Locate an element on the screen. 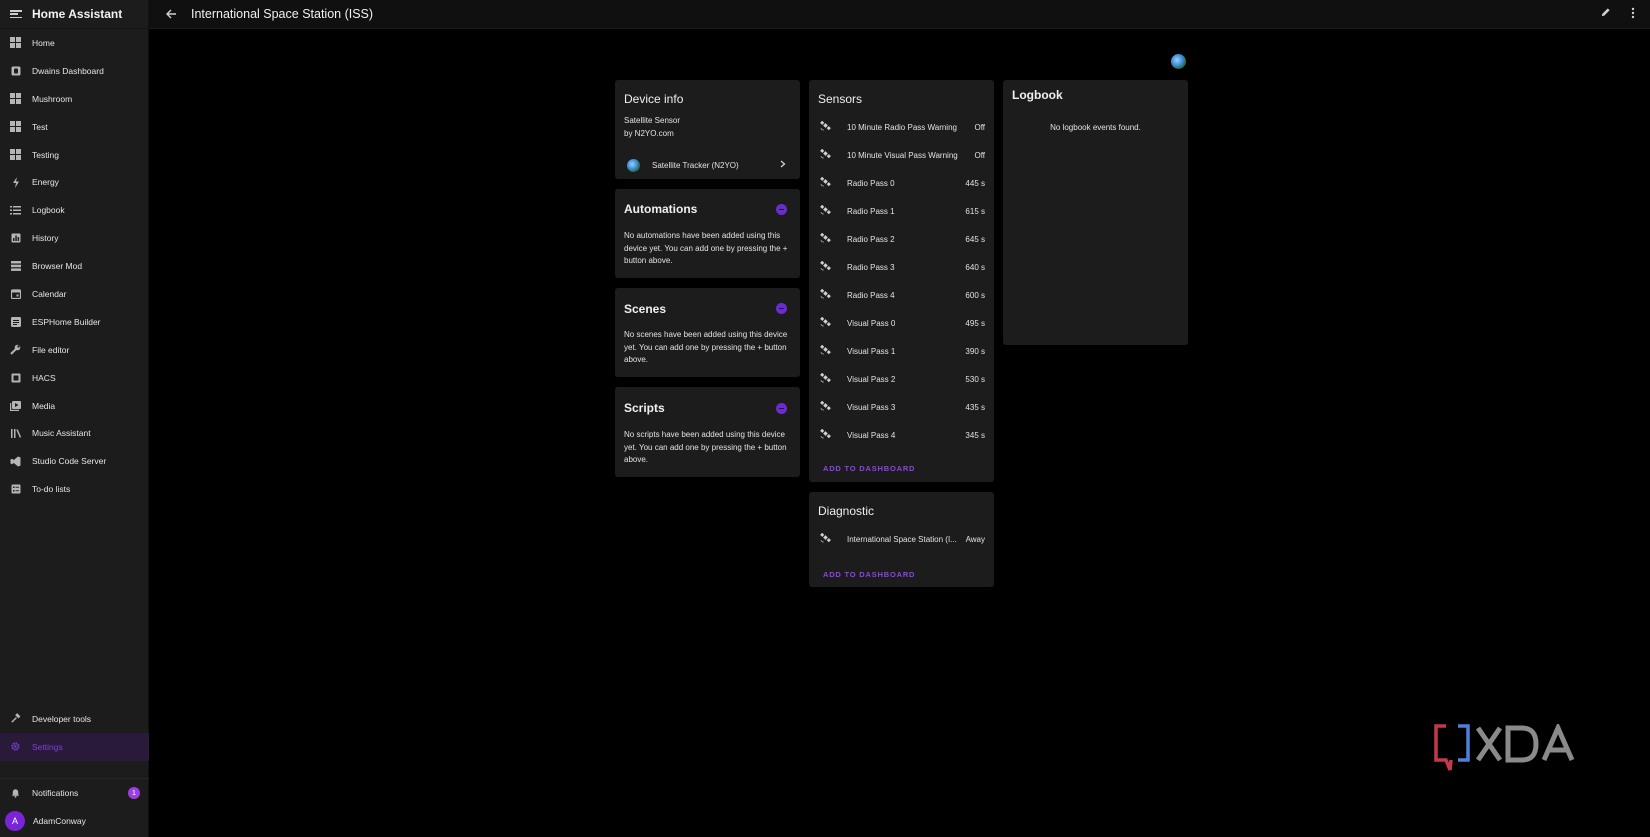 This screenshot has height=837, width=1650. entity-row: 10 Minute Visual Pass Warning Off is located at coordinates (901, 155).